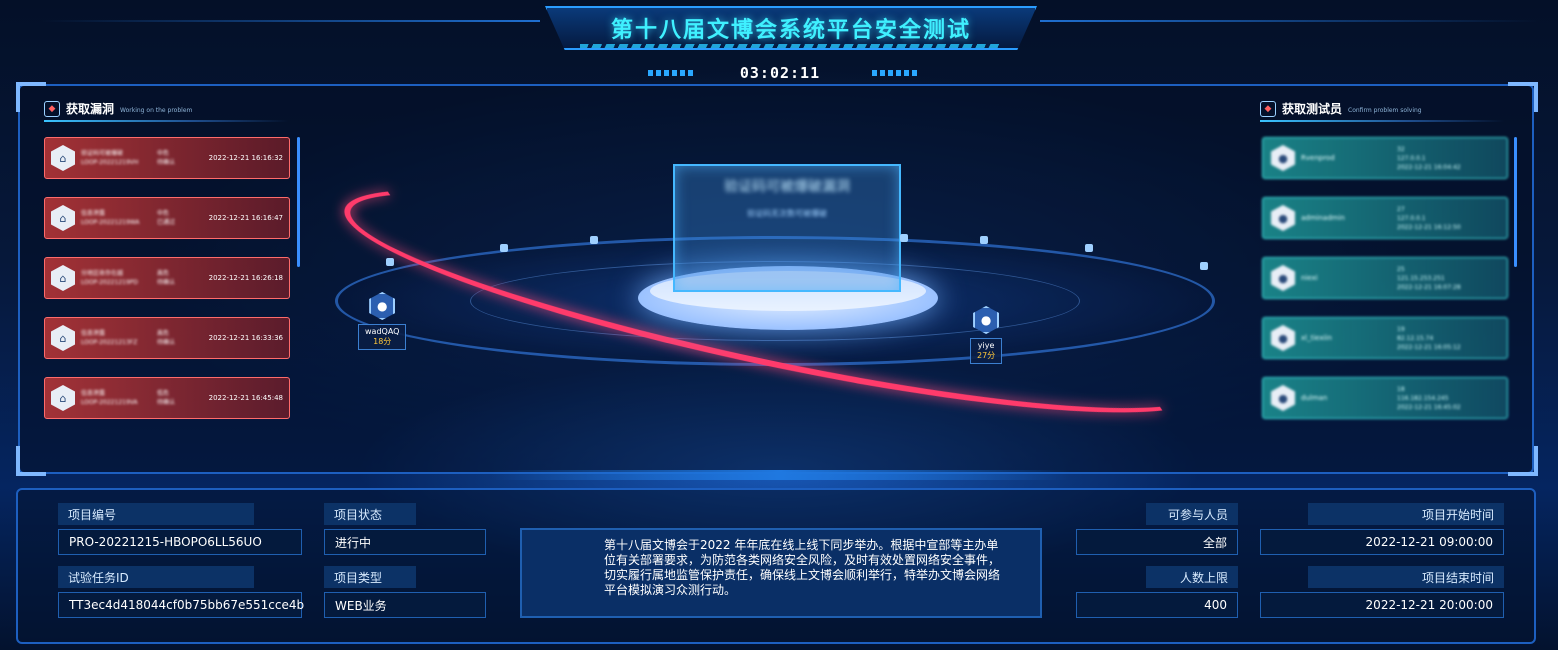 This screenshot has width=1558, height=650. What do you see at coordinates (245, 278) in the screenshot?
I see `vuln-time: 2022-12-21 16:26:18` at bounding box center [245, 278].